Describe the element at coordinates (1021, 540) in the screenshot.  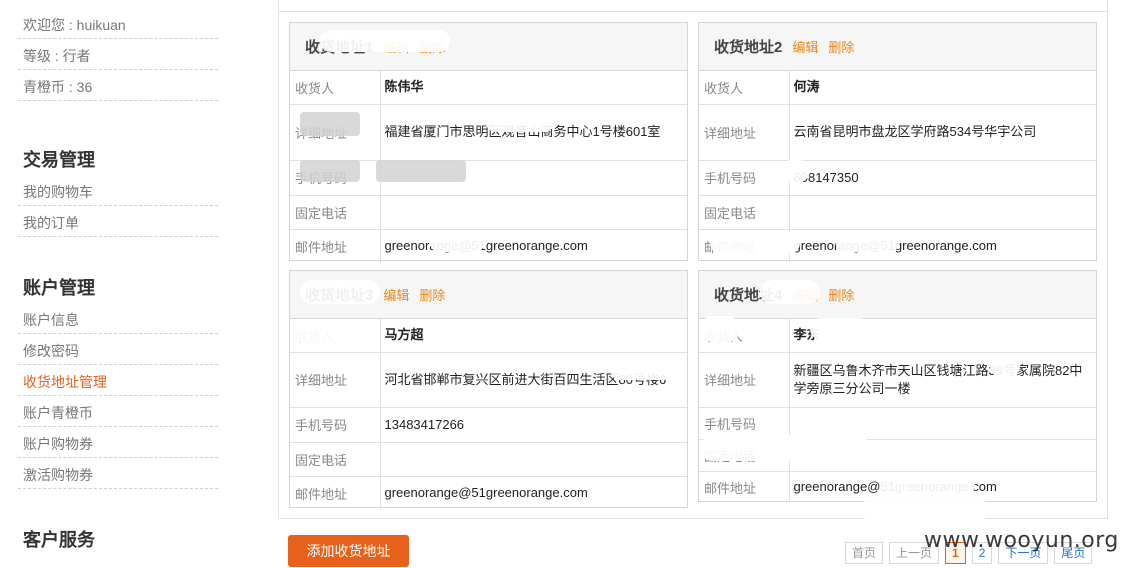
I see `watermark: www.wooyun.org` at that location.